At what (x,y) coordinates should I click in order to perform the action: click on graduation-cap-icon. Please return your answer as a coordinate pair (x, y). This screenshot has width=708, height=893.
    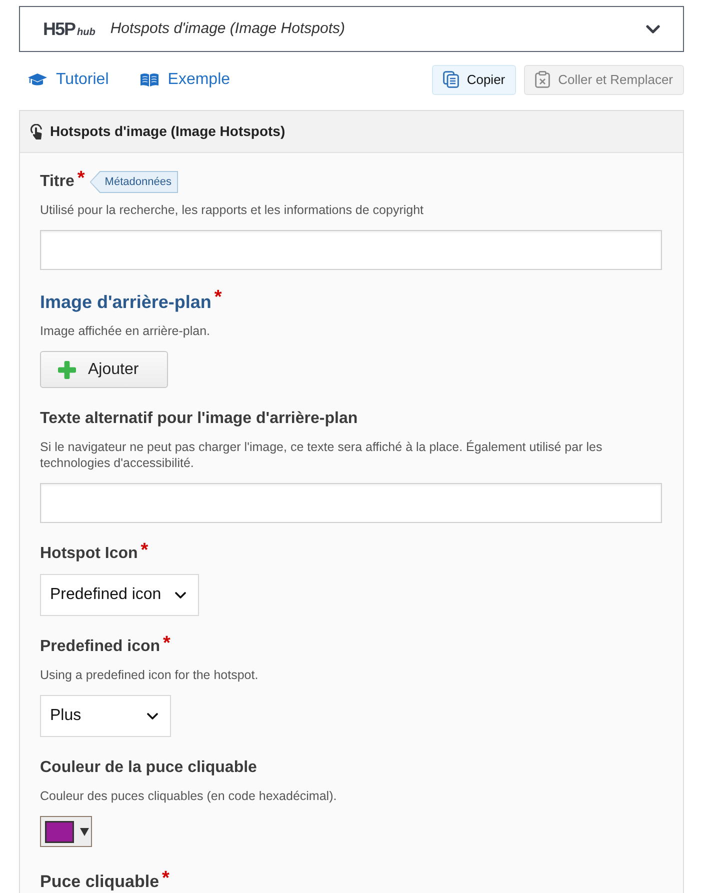
    Looking at the image, I should click on (37, 79).